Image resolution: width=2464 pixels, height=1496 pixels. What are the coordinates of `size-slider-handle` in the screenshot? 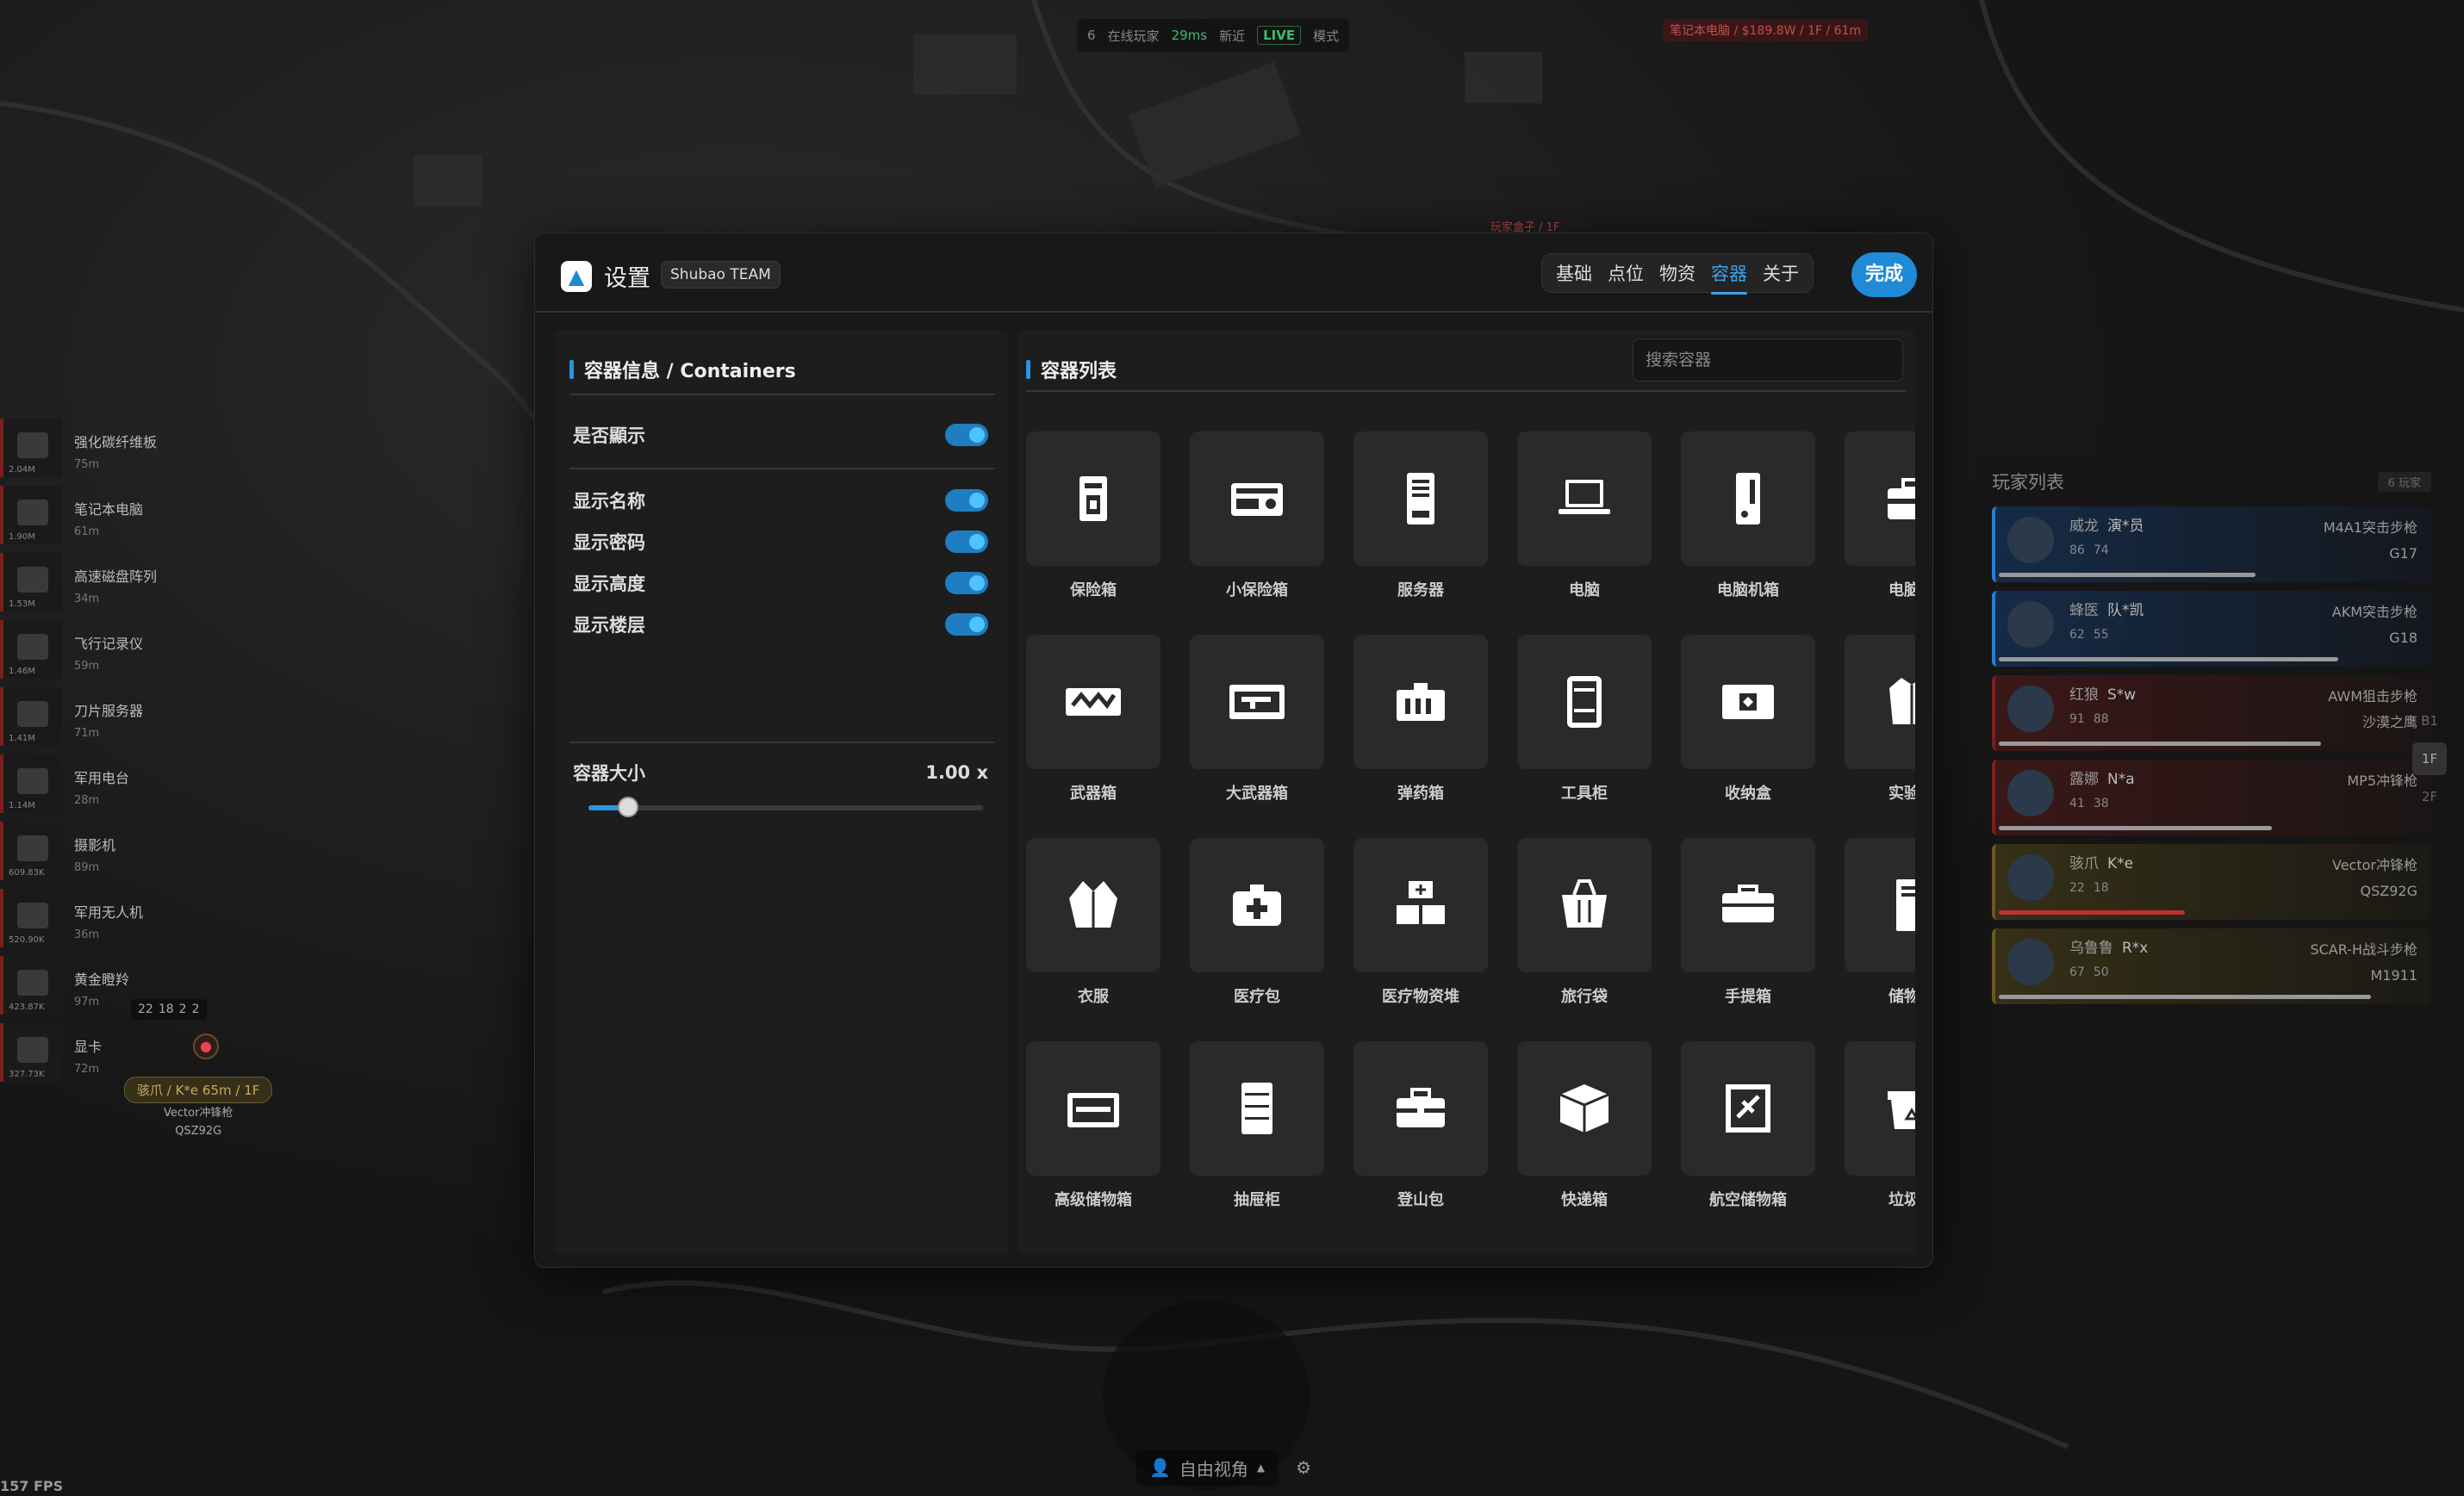 It's located at (628, 807).